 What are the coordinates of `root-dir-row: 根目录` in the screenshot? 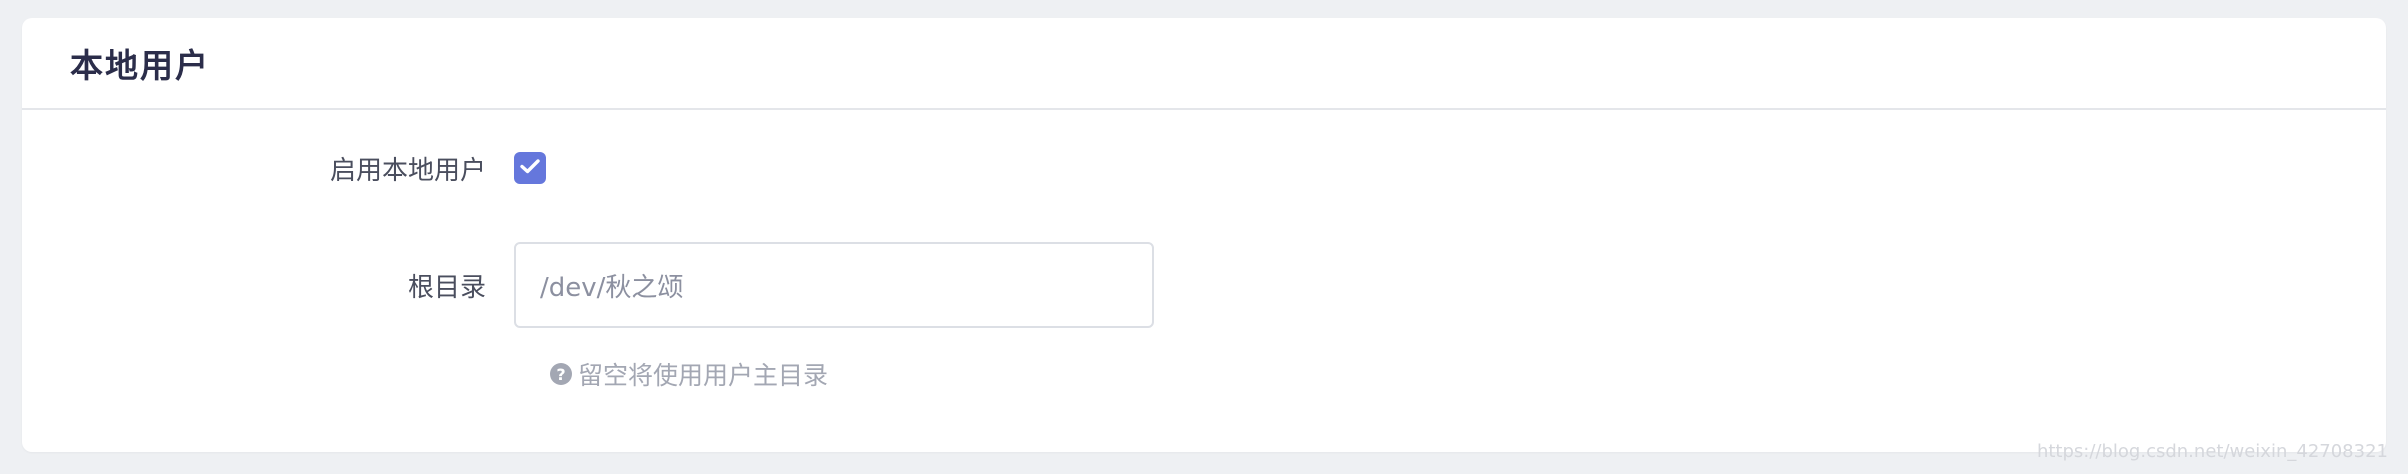 It's located at (588, 285).